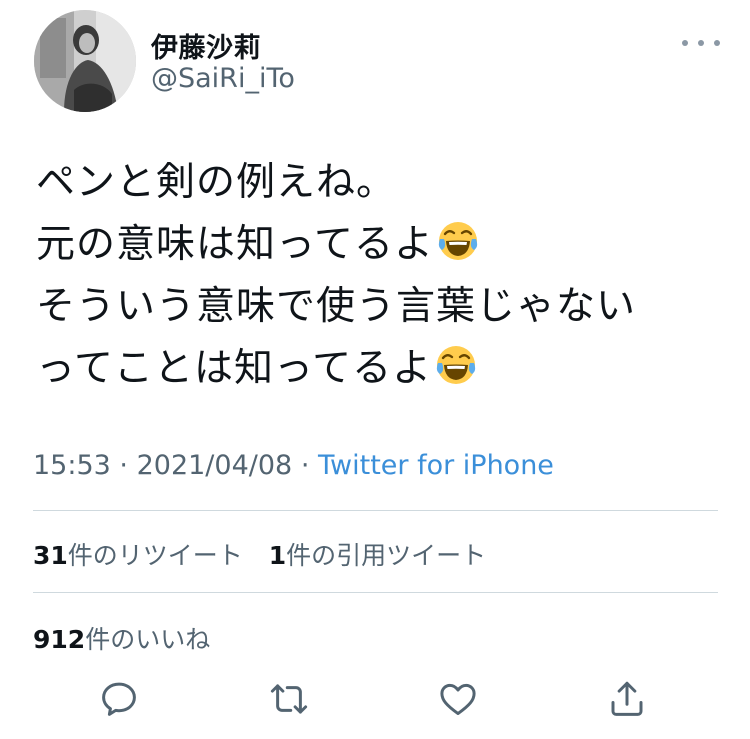 This screenshot has width=750, height=739. I want to click on retweet-button, so click(289, 699).